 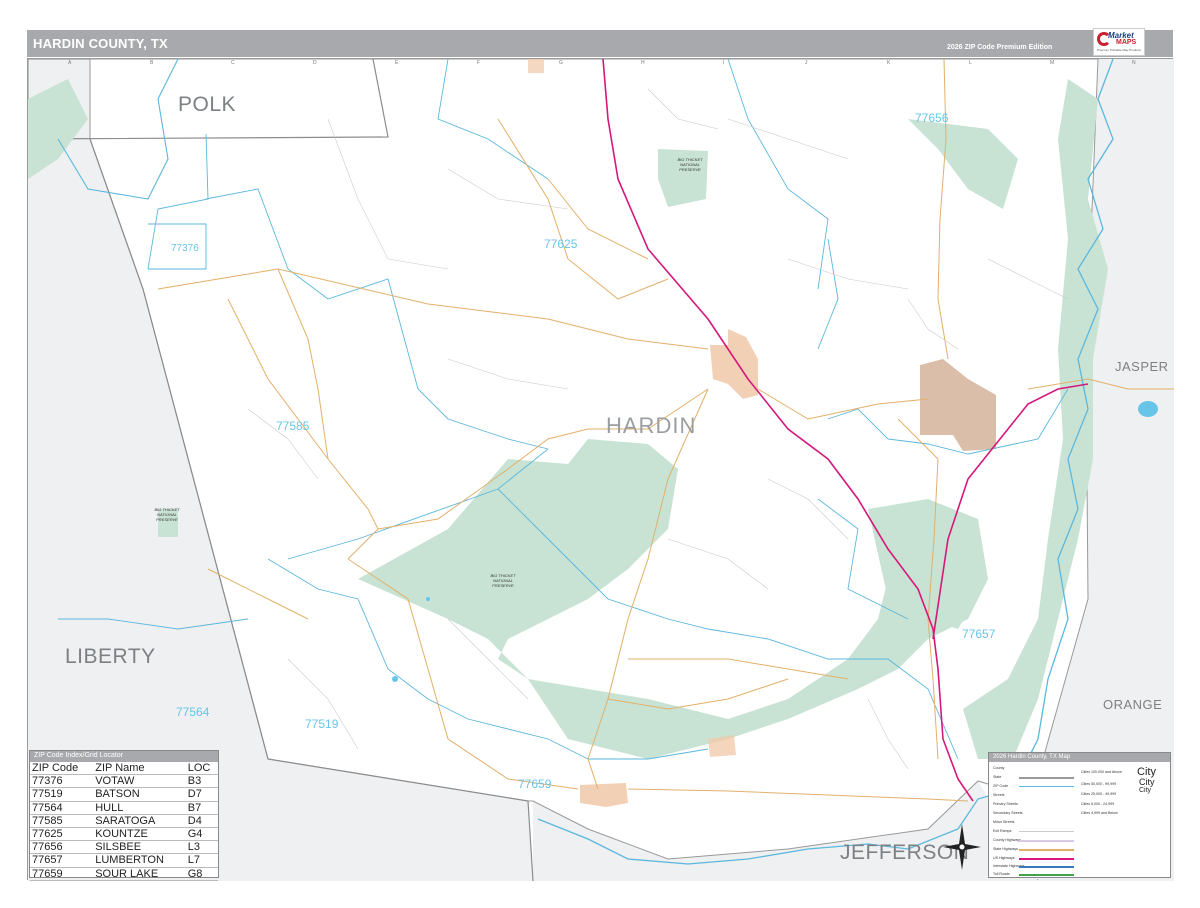 What do you see at coordinates (185, 248) in the screenshot?
I see `zip-label-77376: 77376` at bounding box center [185, 248].